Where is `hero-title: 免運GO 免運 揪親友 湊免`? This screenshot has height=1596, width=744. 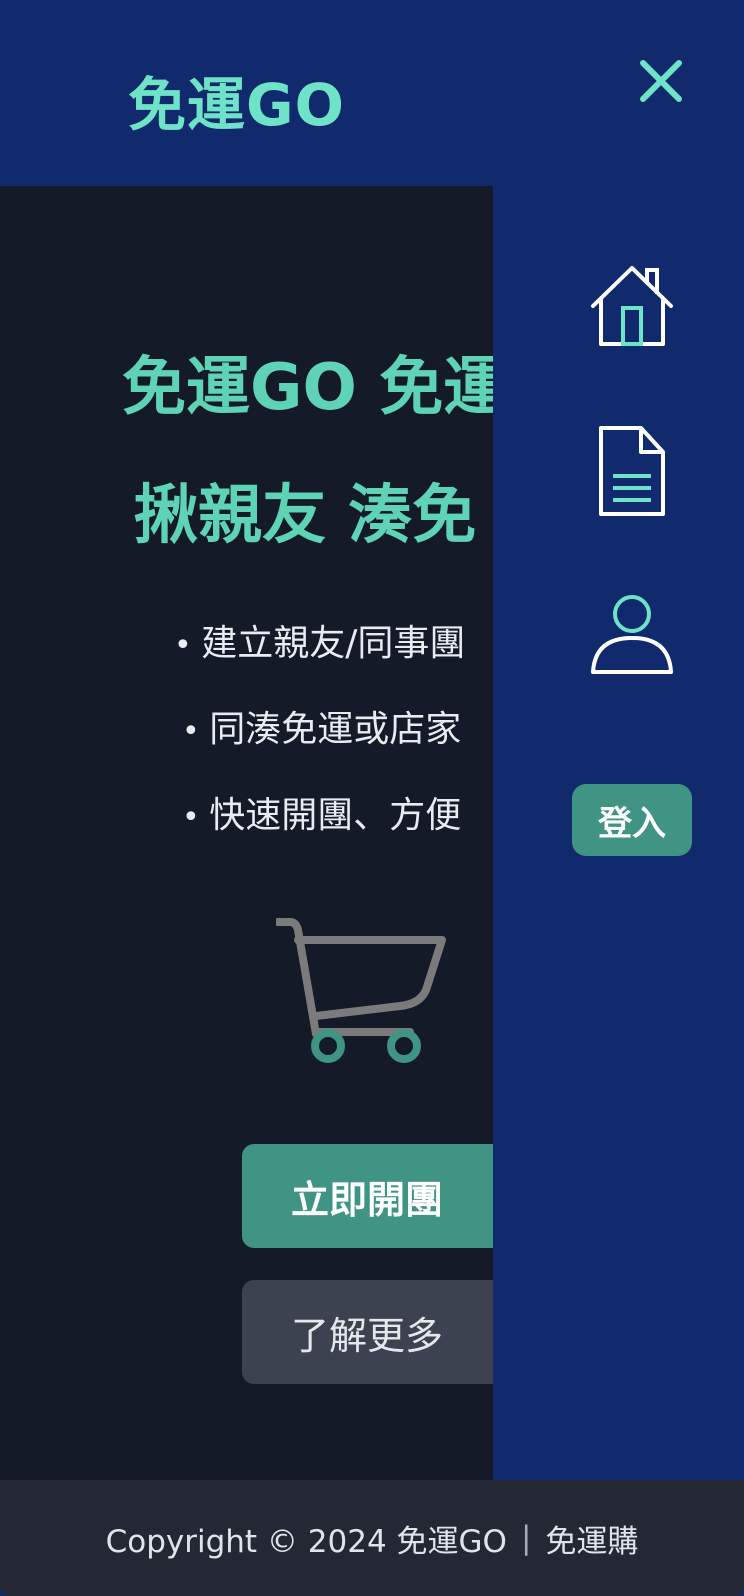
hero-title: 免運GO 免運 揪親友 湊免 is located at coordinates (307, 452).